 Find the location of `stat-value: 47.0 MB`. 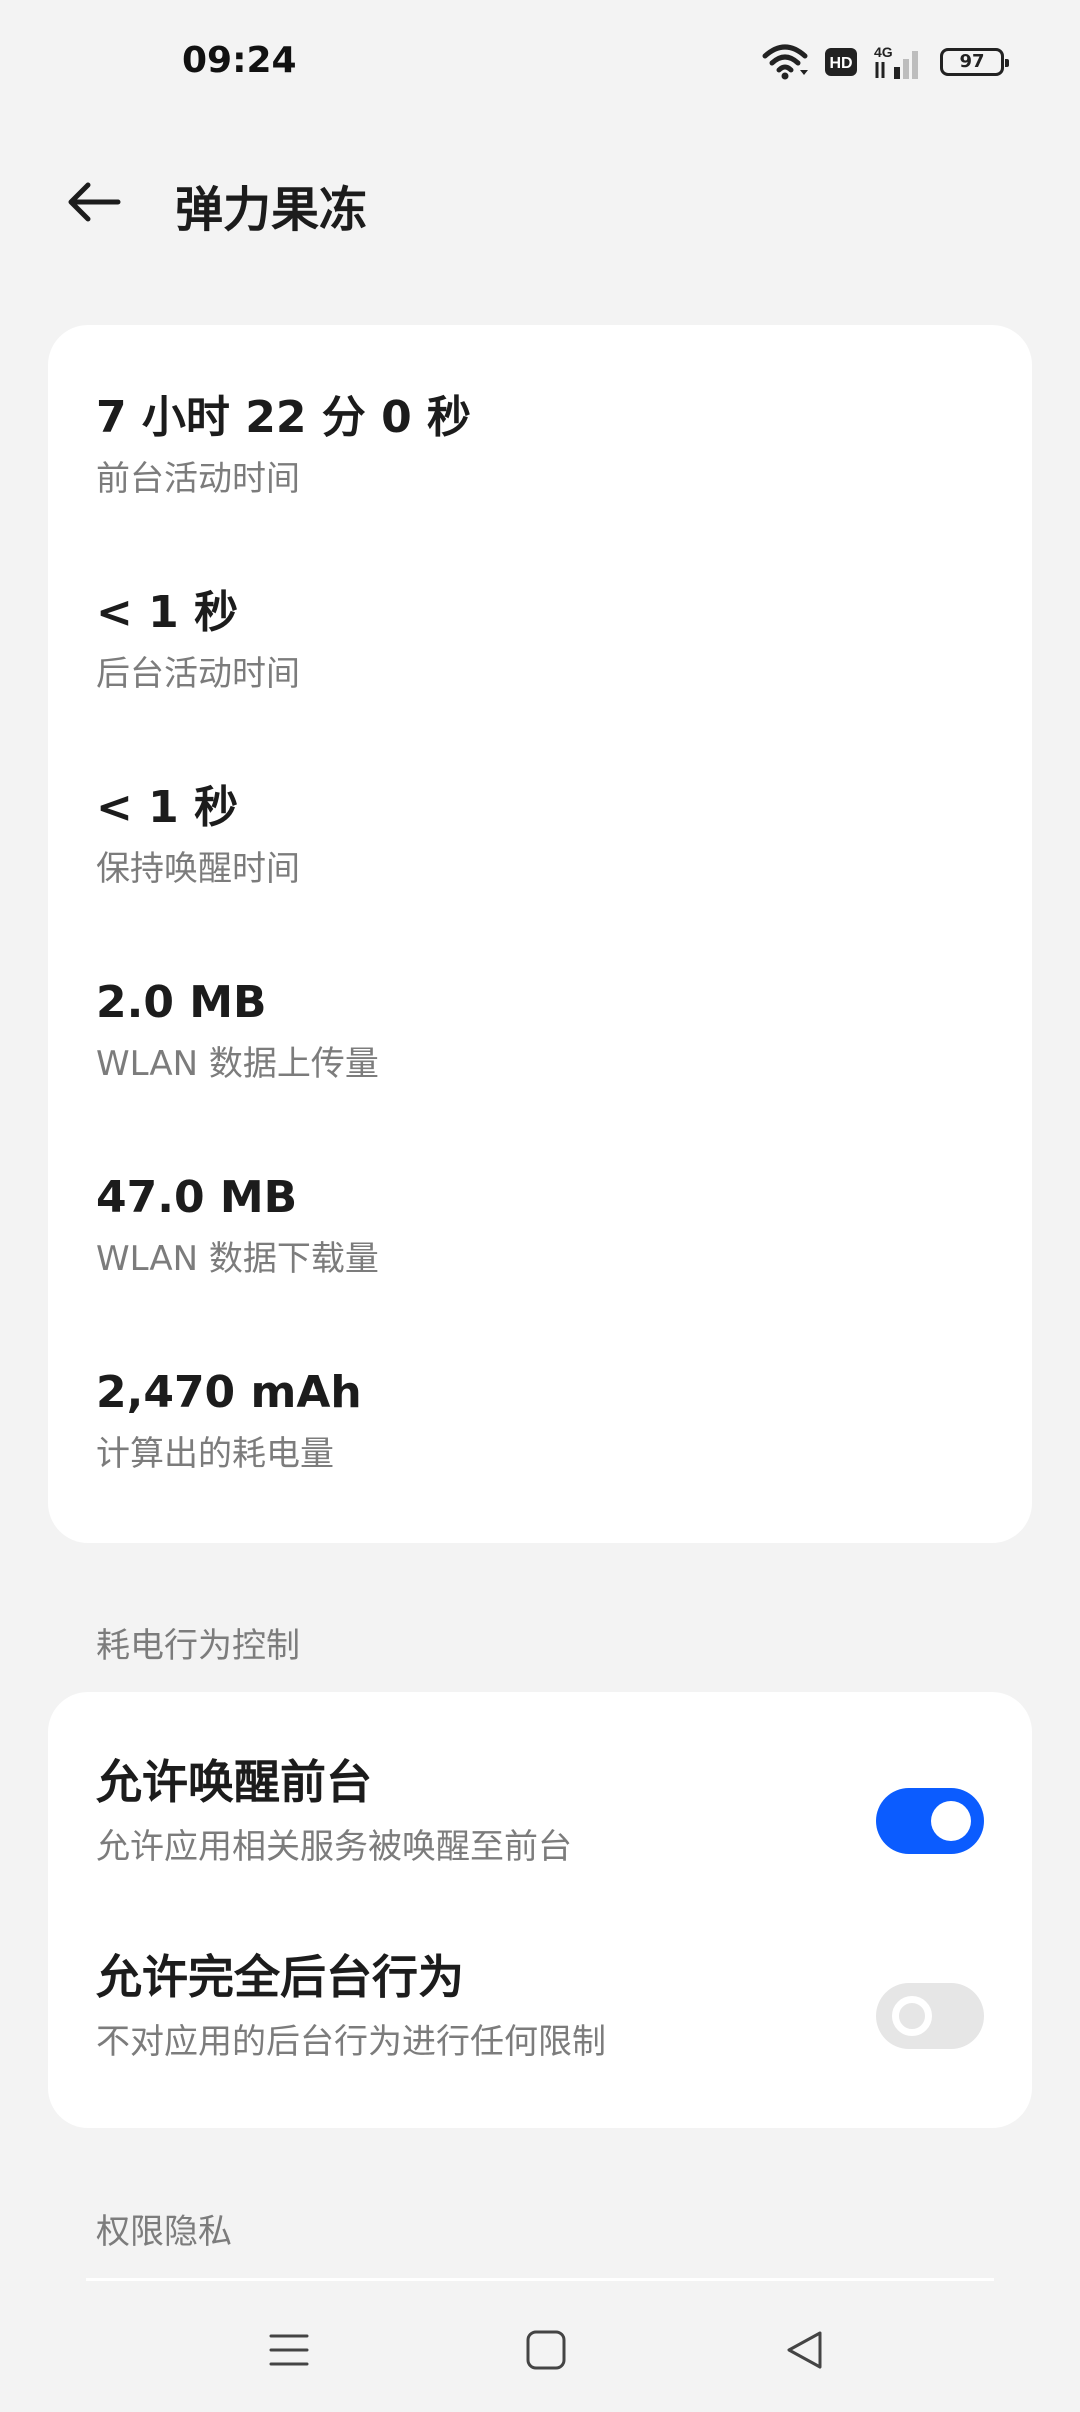

stat-value: 47.0 MB is located at coordinates (197, 1197).